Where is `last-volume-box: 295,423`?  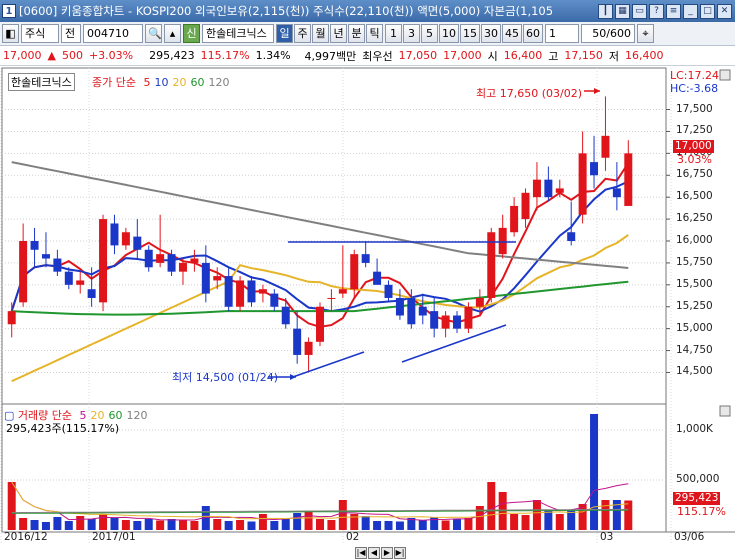
last-volume-box: 295,423 is located at coordinates (697, 498).